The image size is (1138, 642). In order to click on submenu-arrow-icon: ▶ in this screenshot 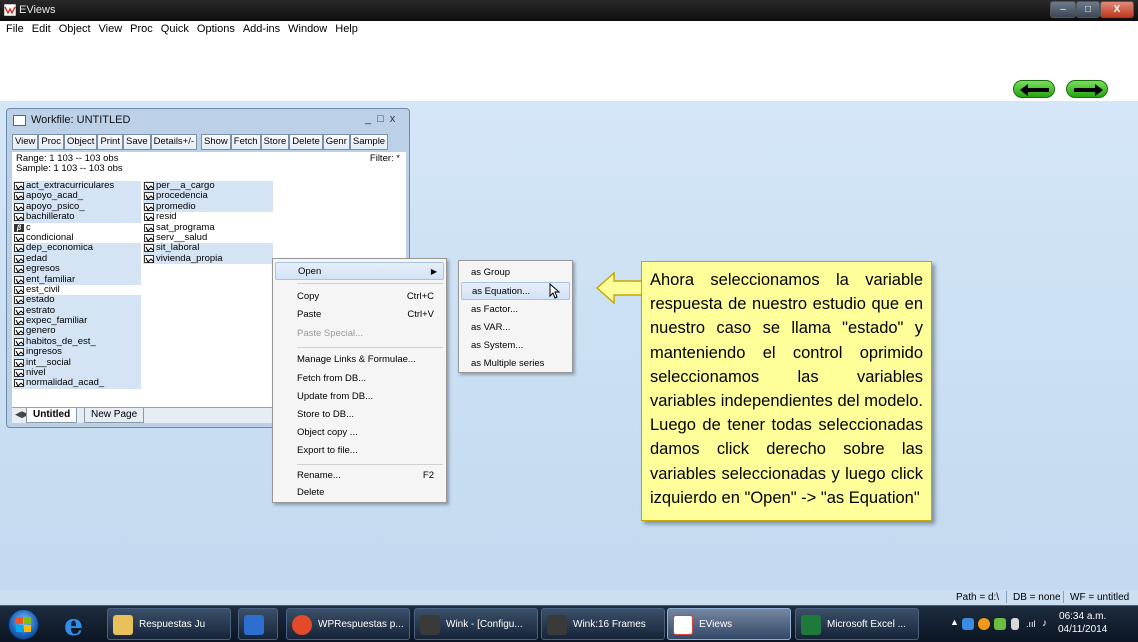, I will do `click(433, 271)`.